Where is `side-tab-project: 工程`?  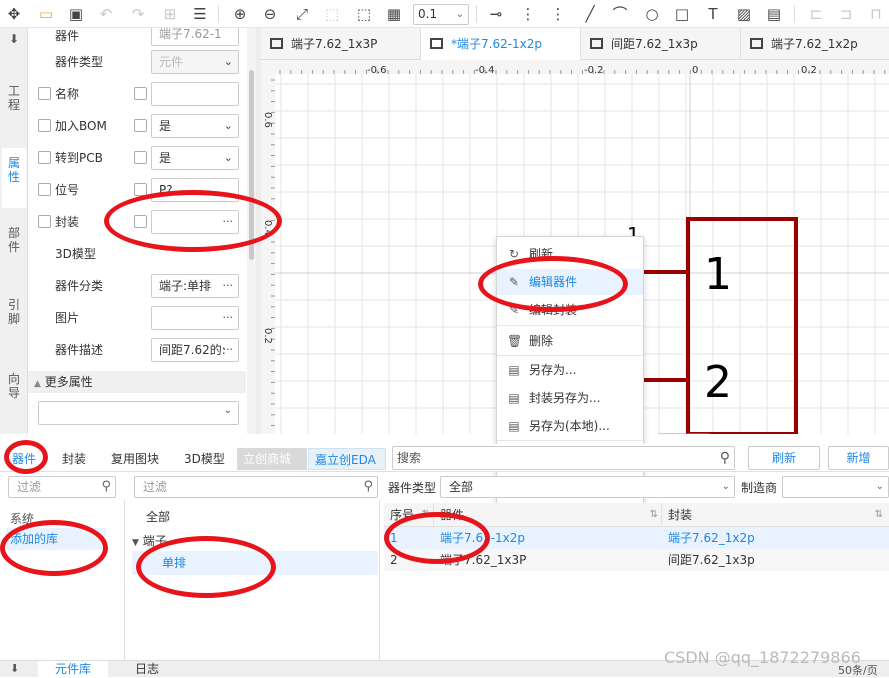 side-tab-project: 工程 is located at coordinates (14, 104).